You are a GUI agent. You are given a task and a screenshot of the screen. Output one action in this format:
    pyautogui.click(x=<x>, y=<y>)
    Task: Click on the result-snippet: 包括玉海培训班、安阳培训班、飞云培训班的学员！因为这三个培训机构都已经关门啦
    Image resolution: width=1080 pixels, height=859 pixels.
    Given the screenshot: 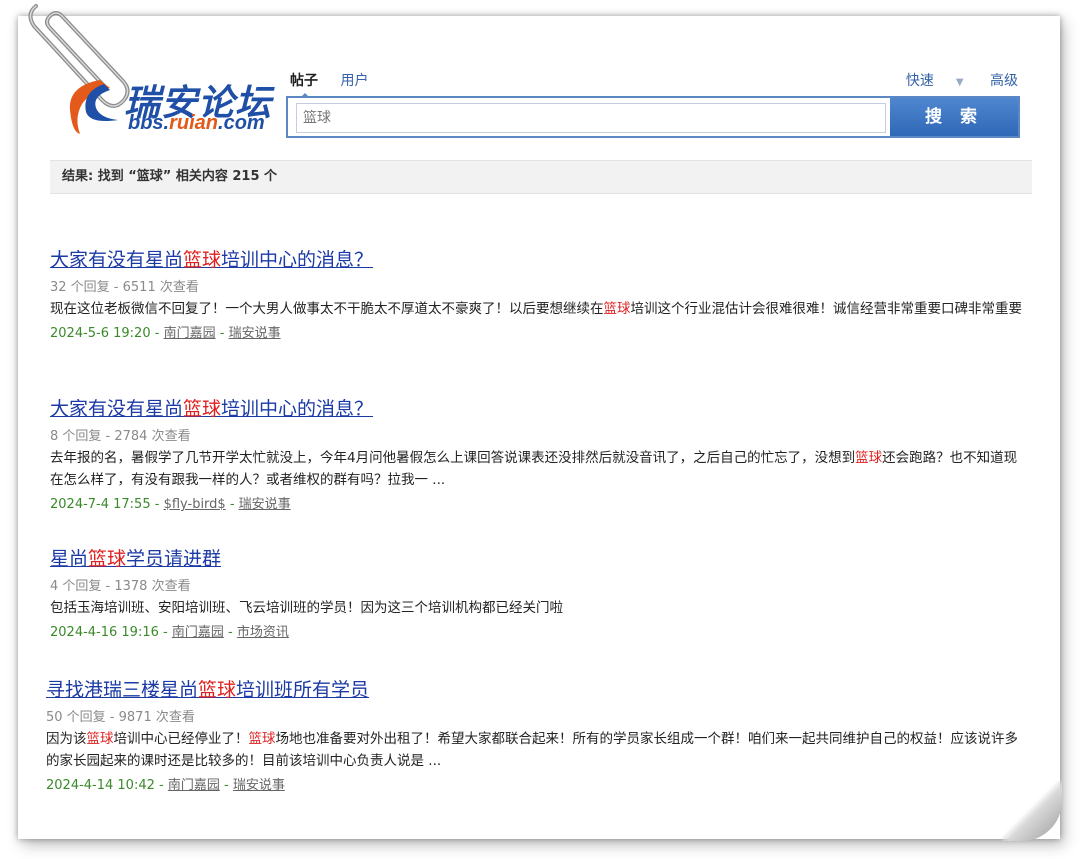 What is the action you would take?
    pyautogui.click(x=306, y=608)
    